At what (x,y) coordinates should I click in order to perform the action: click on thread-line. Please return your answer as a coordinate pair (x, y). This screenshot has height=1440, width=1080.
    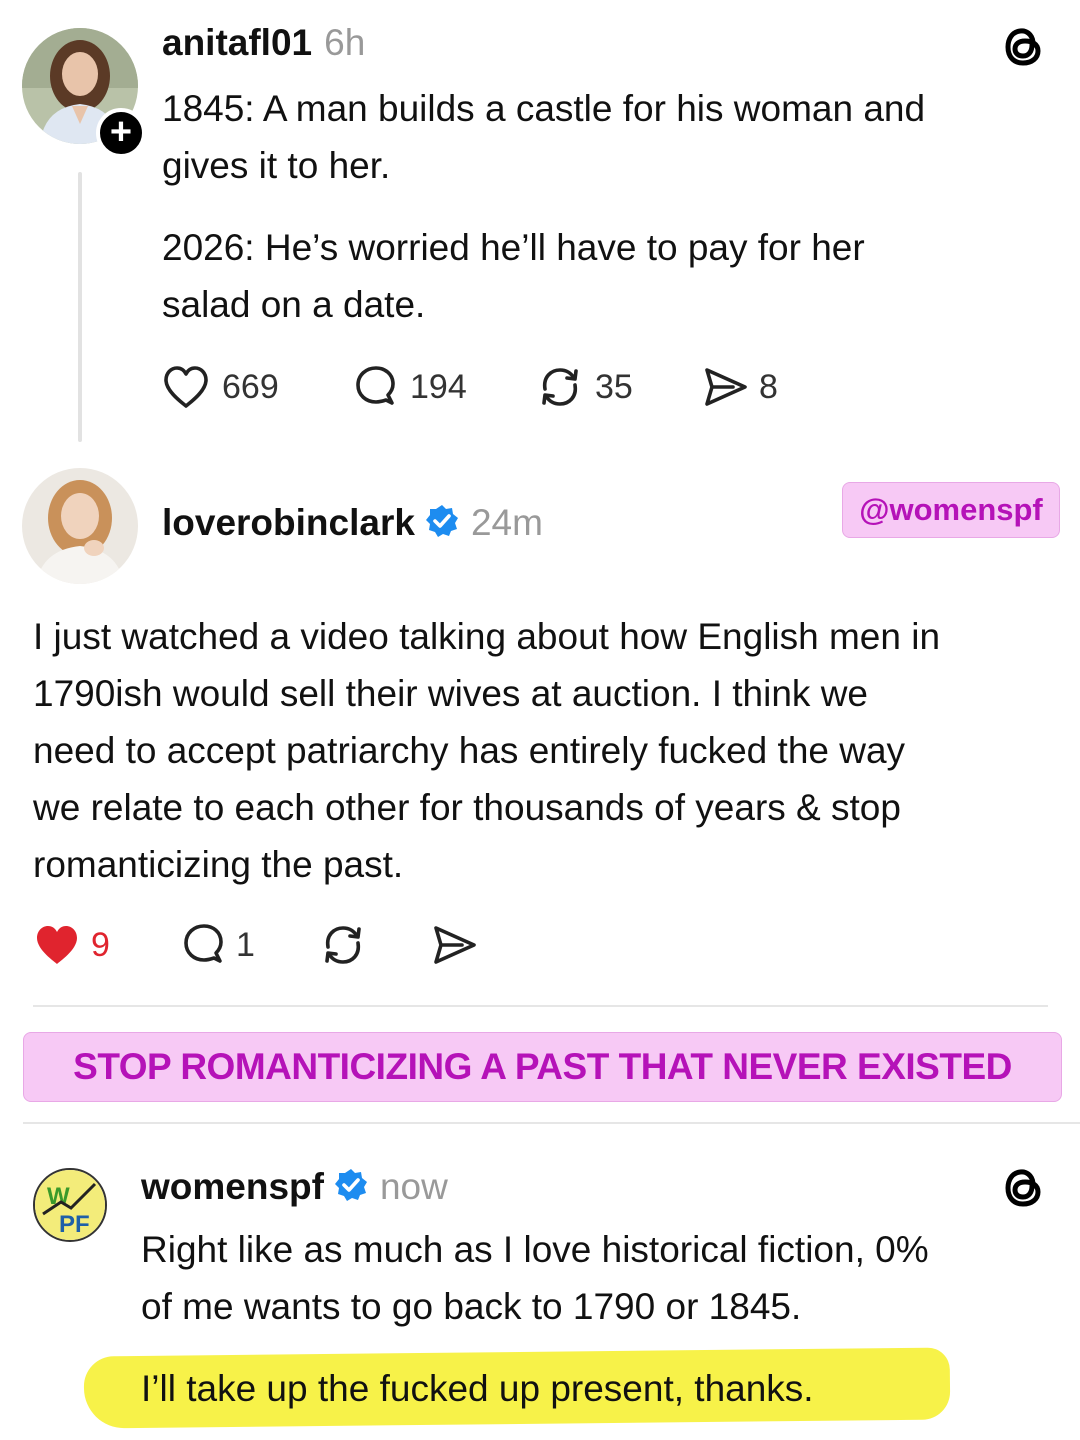
    Looking at the image, I should click on (80, 307).